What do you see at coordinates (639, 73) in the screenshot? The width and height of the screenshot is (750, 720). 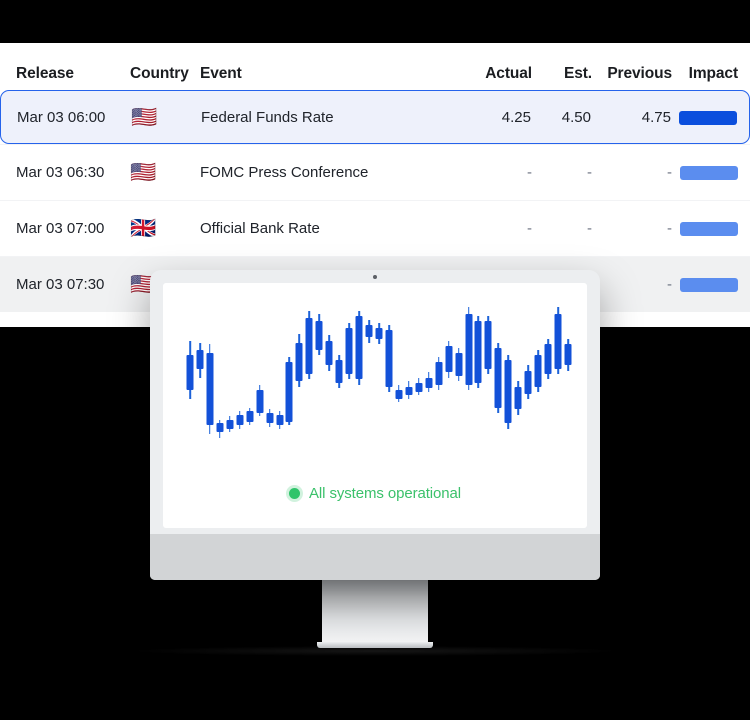 I see `column-header-previous: Previous` at bounding box center [639, 73].